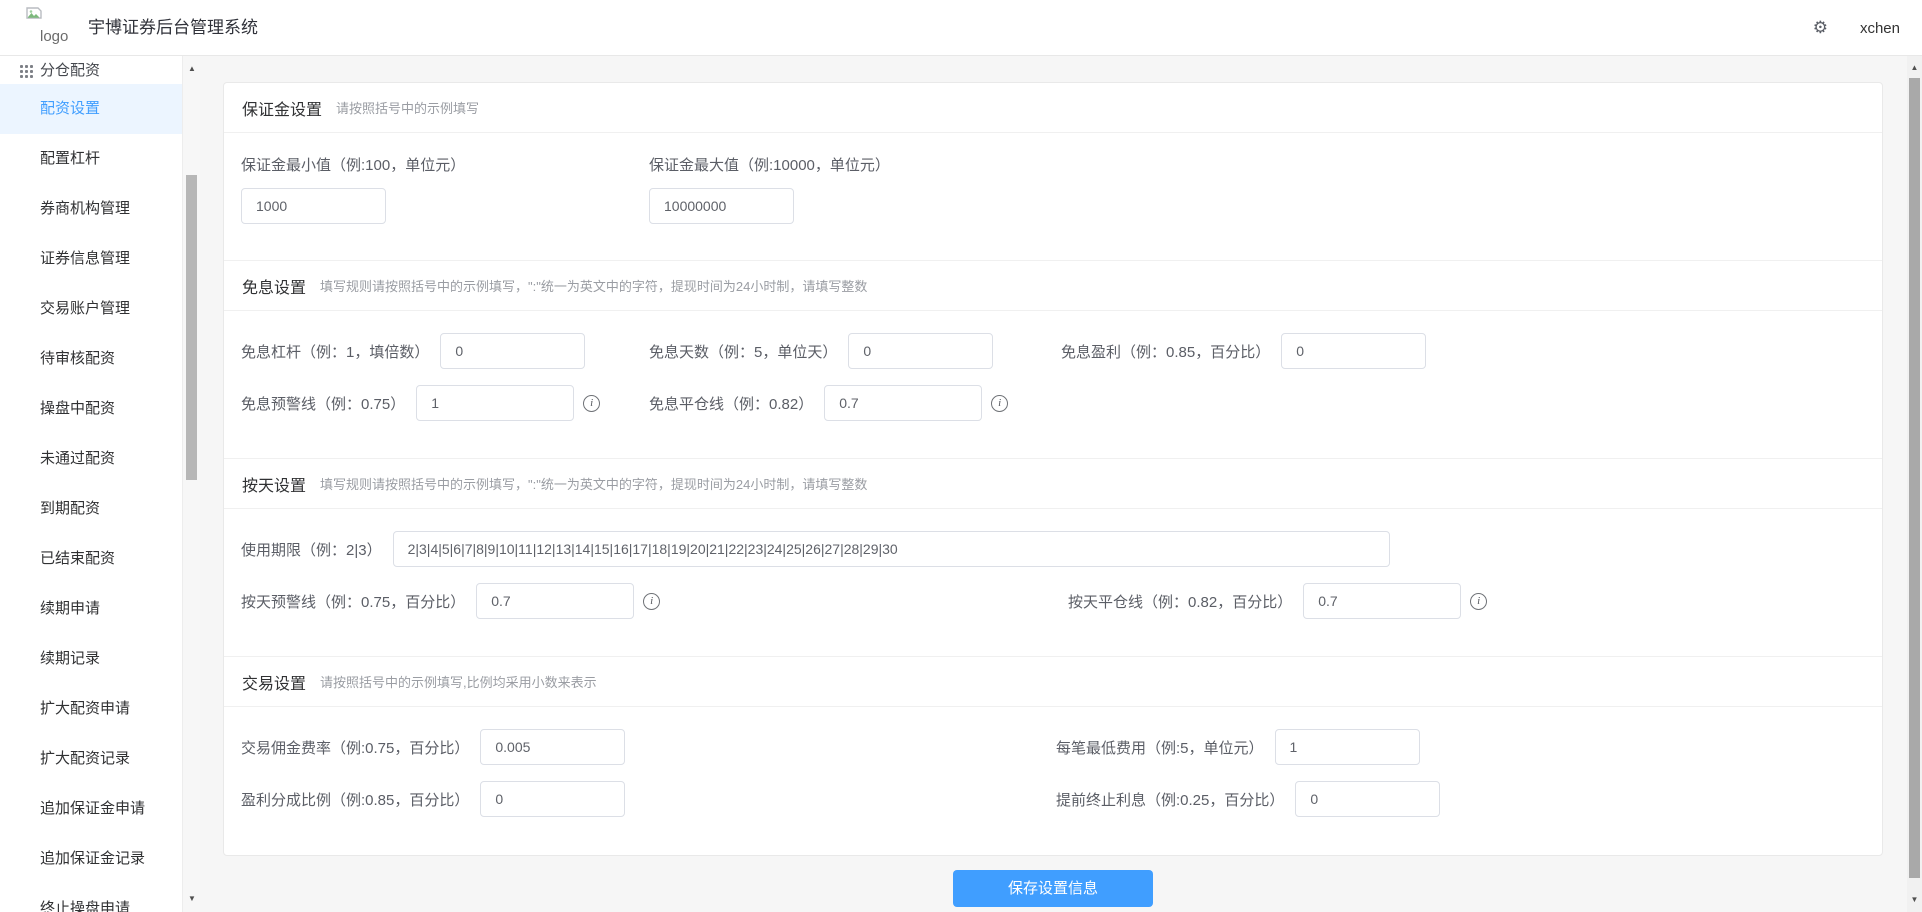  Describe the element at coordinates (555, 601) in the screenshot. I see `daily-warning-input` at that location.